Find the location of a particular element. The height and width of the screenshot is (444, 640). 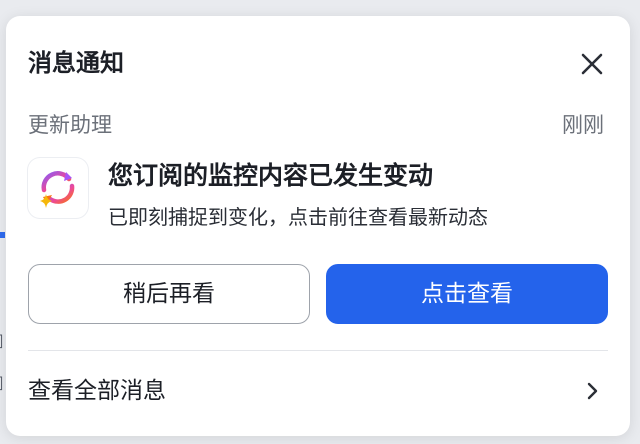

close-button is located at coordinates (592, 64).